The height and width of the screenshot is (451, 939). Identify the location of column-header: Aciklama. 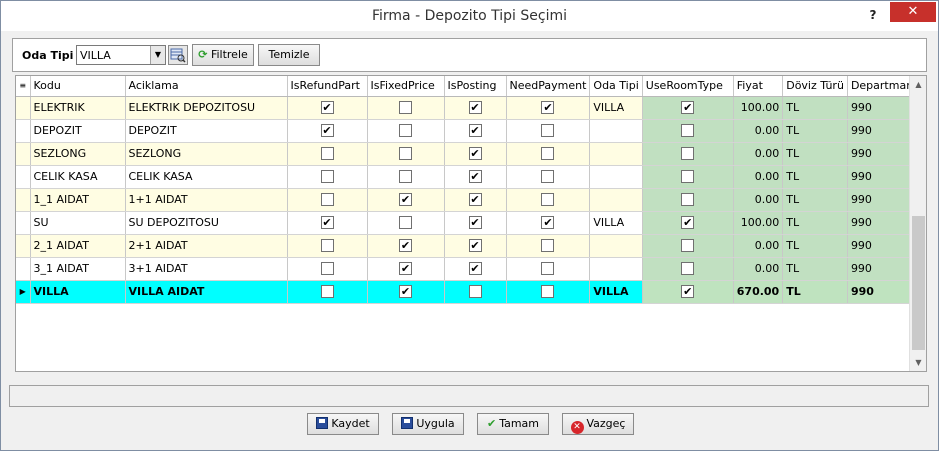
(206, 86).